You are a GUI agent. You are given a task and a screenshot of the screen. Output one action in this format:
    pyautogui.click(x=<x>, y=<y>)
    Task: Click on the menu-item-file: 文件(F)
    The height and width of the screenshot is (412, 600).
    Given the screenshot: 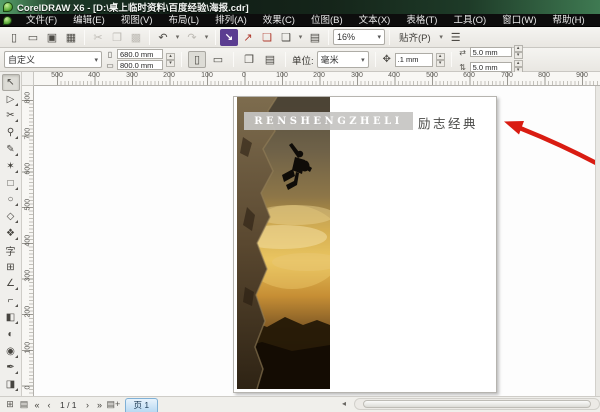 What is the action you would take?
    pyautogui.click(x=41, y=20)
    